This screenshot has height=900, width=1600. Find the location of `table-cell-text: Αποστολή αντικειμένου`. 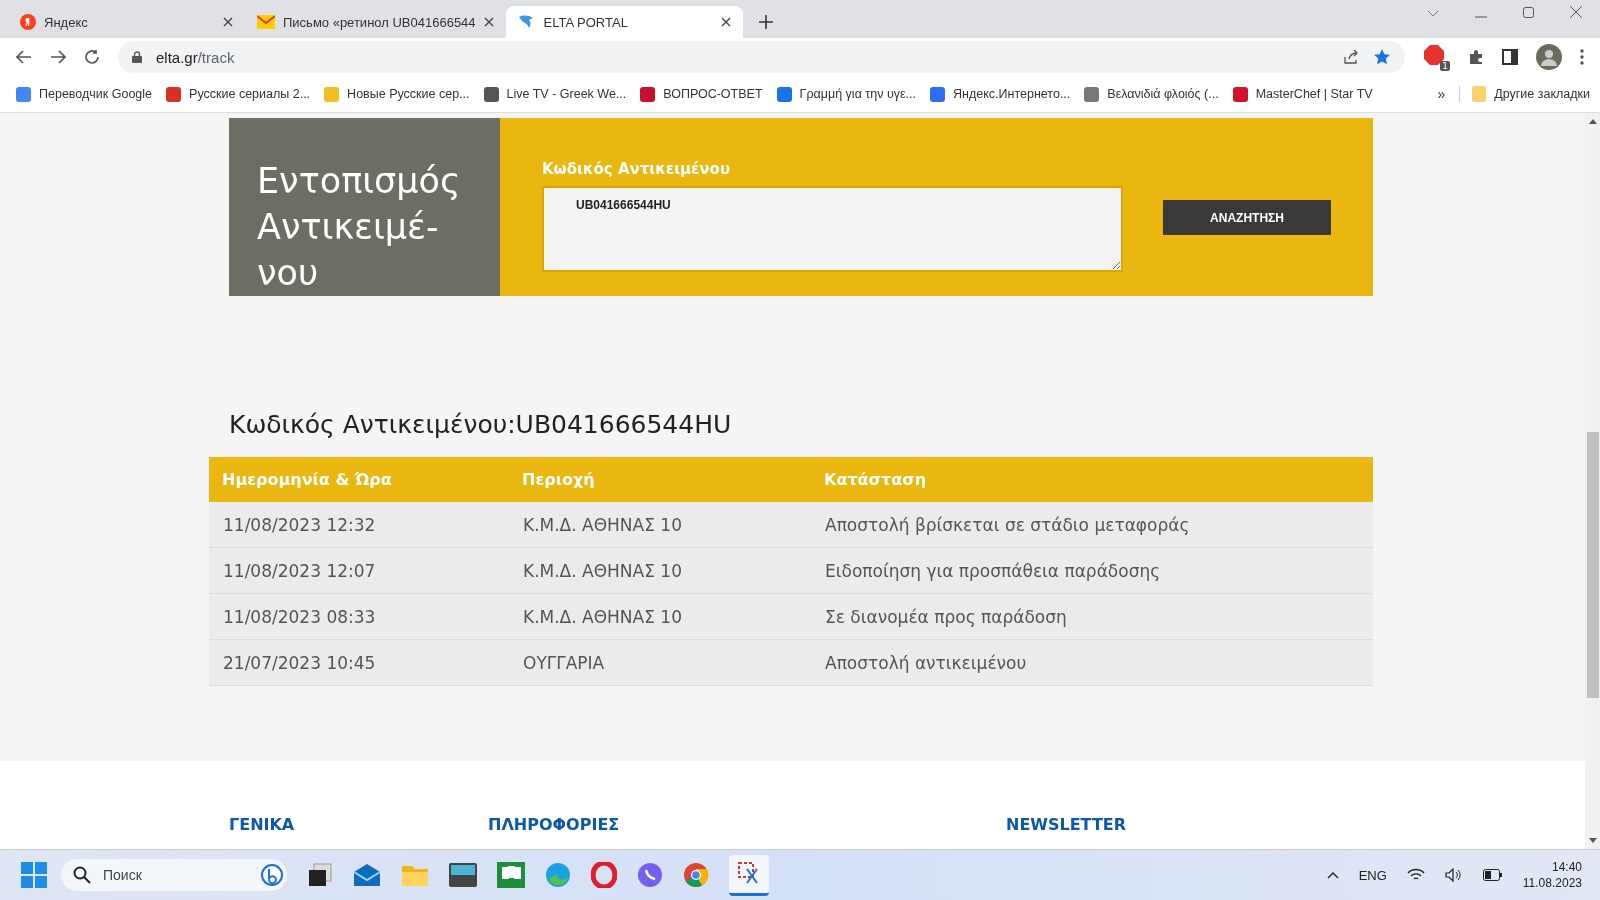

table-cell-text: Αποστολή αντικειμένου is located at coordinates (925, 662).